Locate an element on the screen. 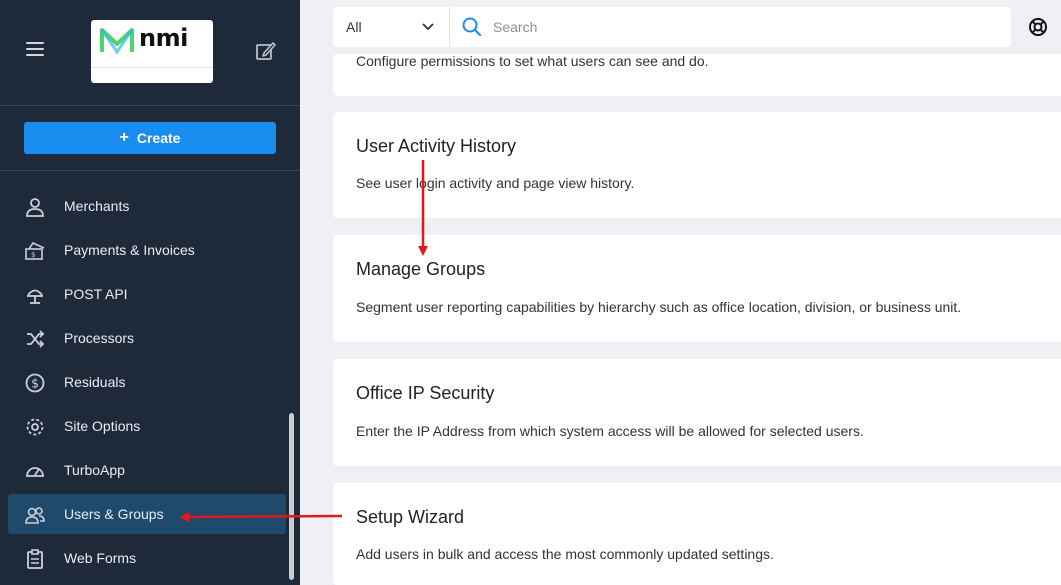 The width and height of the screenshot is (1061, 585). payments-icon: $ is located at coordinates (35, 250).